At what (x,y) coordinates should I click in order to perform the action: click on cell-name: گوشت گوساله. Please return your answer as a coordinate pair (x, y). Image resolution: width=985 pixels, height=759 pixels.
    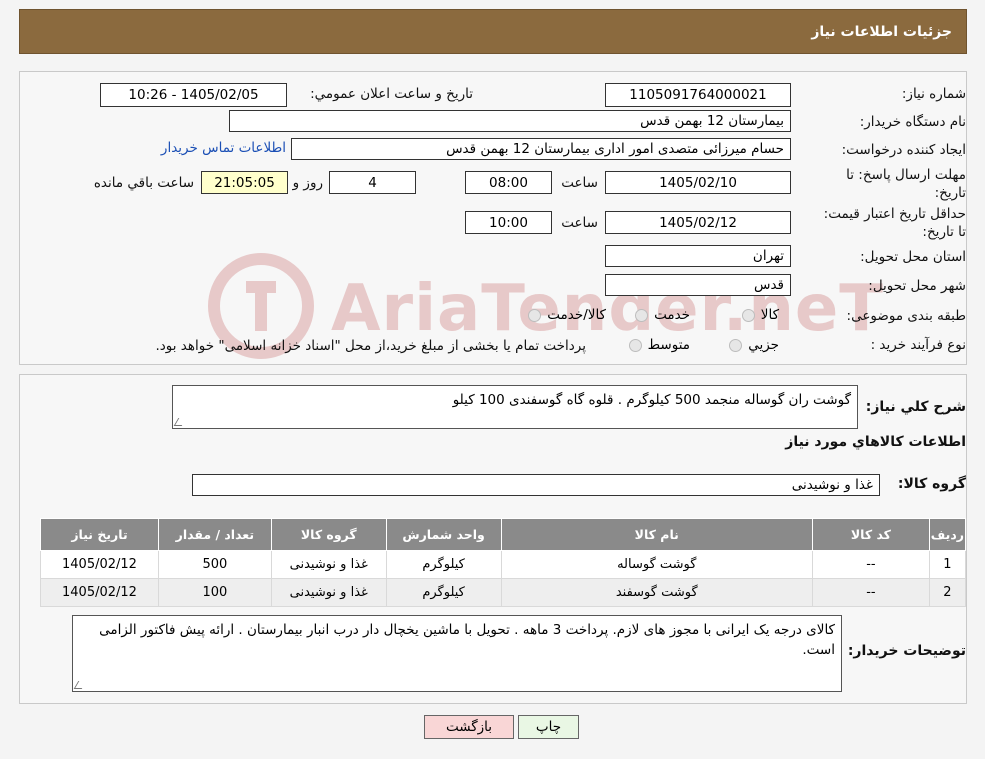
    Looking at the image, I should click on (656, 564).